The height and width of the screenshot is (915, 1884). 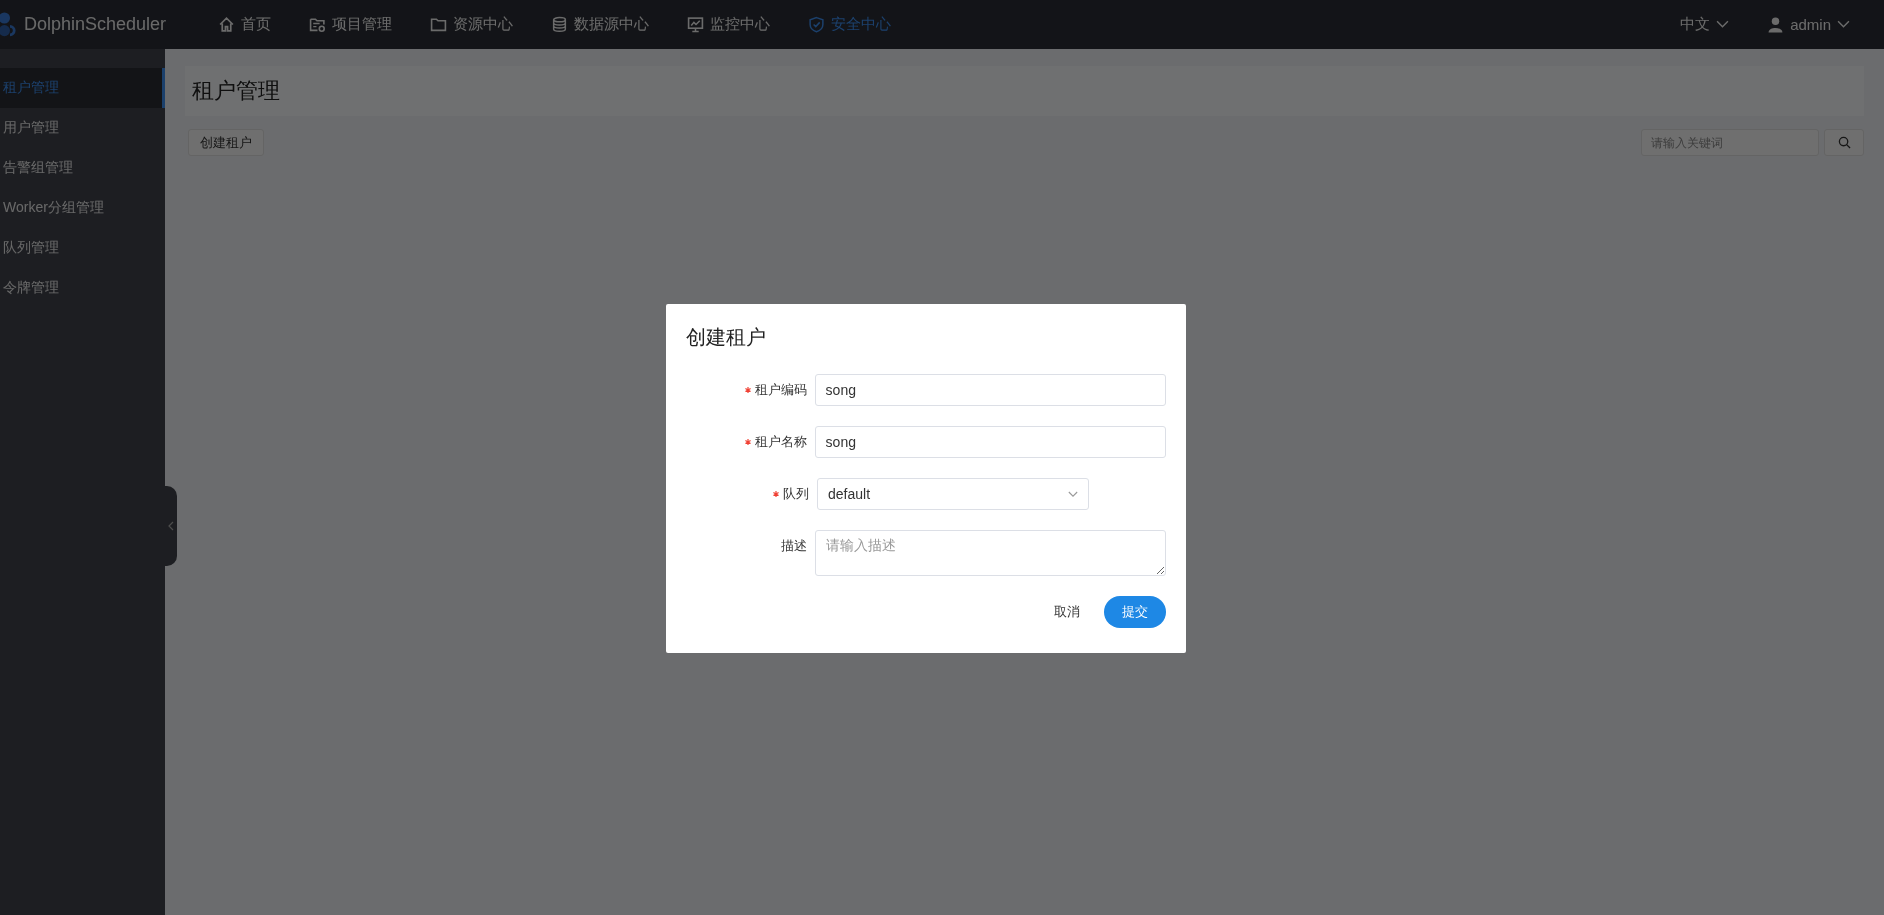 I want to click on search-button, so click(x=1844, y=142).